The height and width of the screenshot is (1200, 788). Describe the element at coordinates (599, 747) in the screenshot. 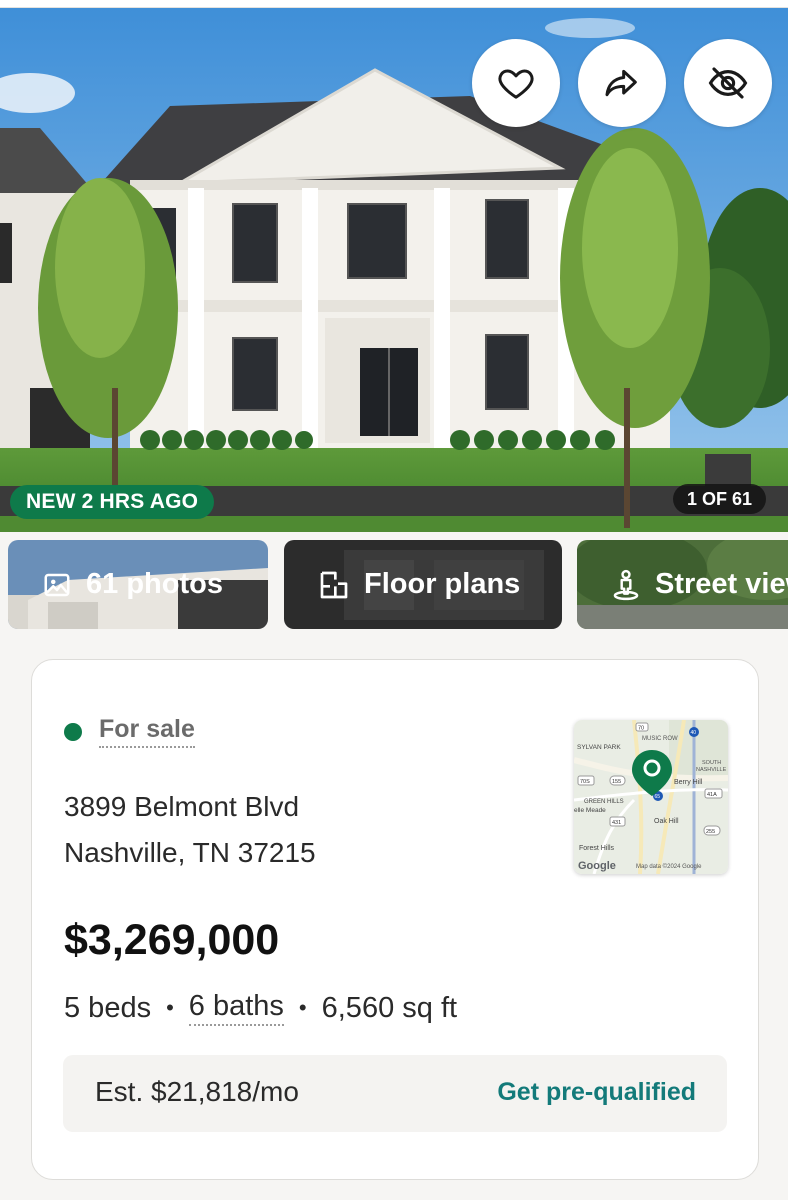

I see `map-label-sylvan-park: SYLVAN PARK` at that location.